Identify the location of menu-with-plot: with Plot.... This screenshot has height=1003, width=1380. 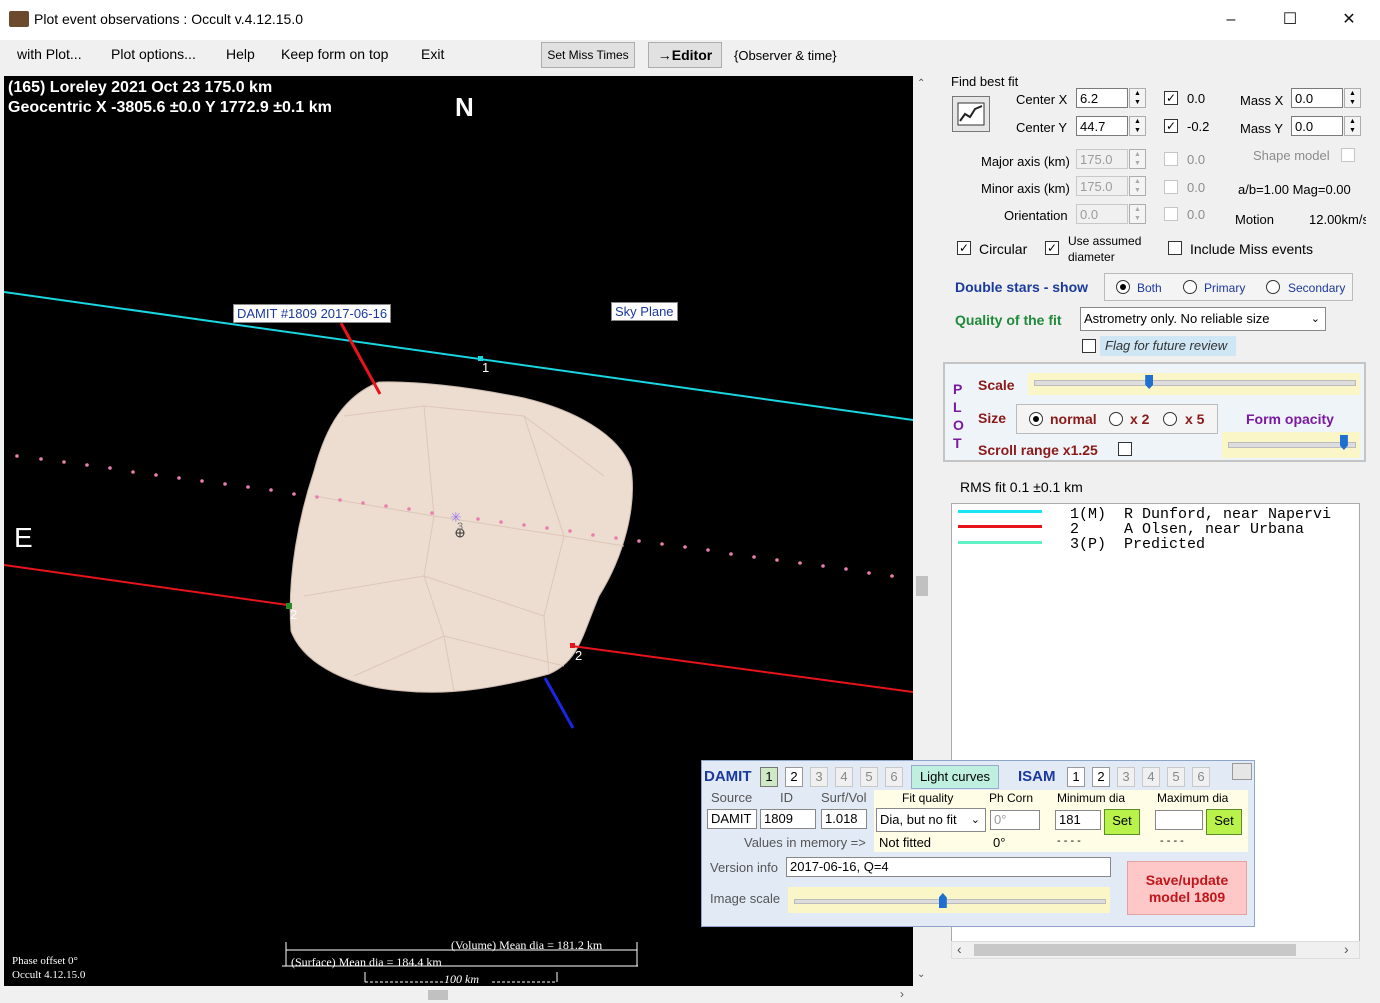
(49, 54).